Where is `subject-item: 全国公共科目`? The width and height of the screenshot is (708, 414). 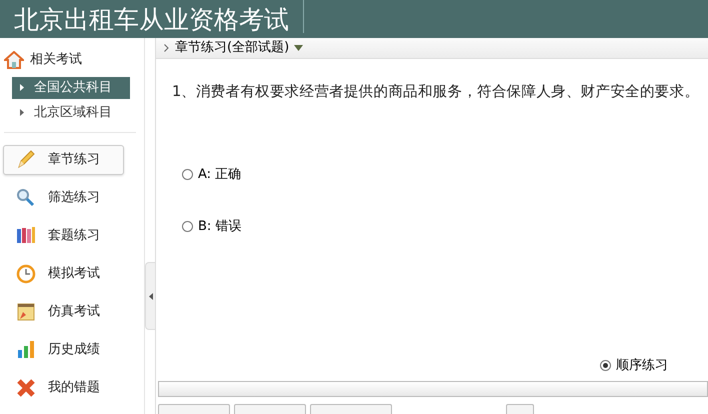
subject-item: 全国公共科目 is located at coordinates (71, 87).